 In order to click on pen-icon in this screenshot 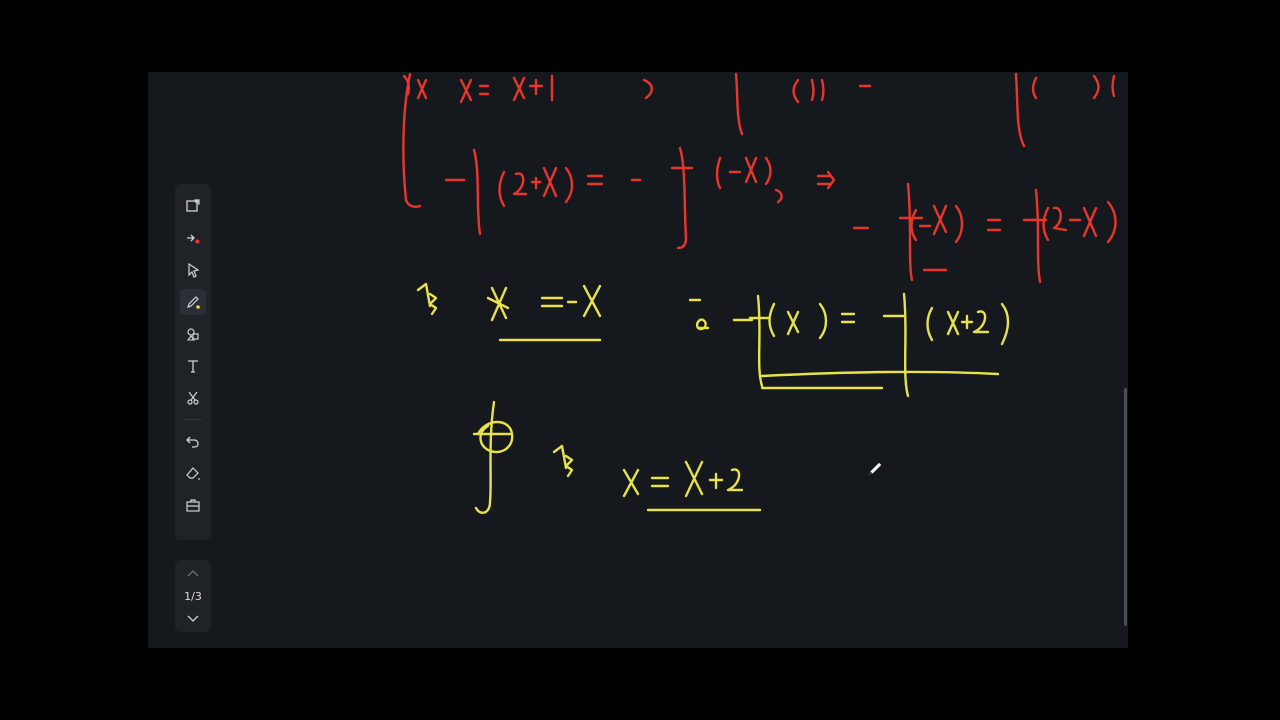, I will do `click(193, 302)`.